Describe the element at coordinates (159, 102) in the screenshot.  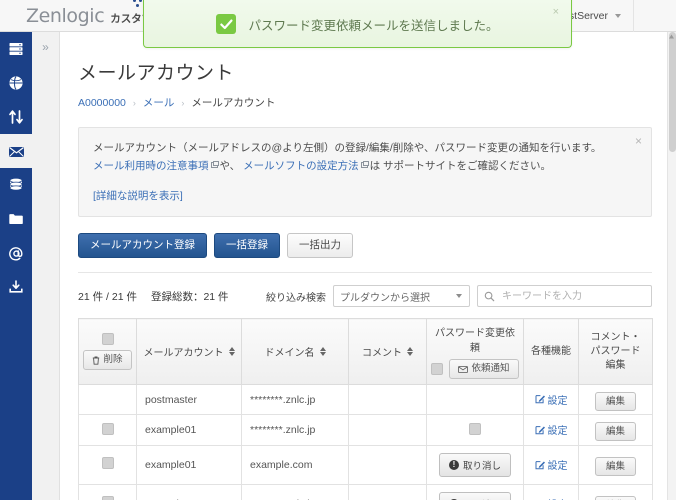
I see `breadcrumb-item-mail: メール` at that location.